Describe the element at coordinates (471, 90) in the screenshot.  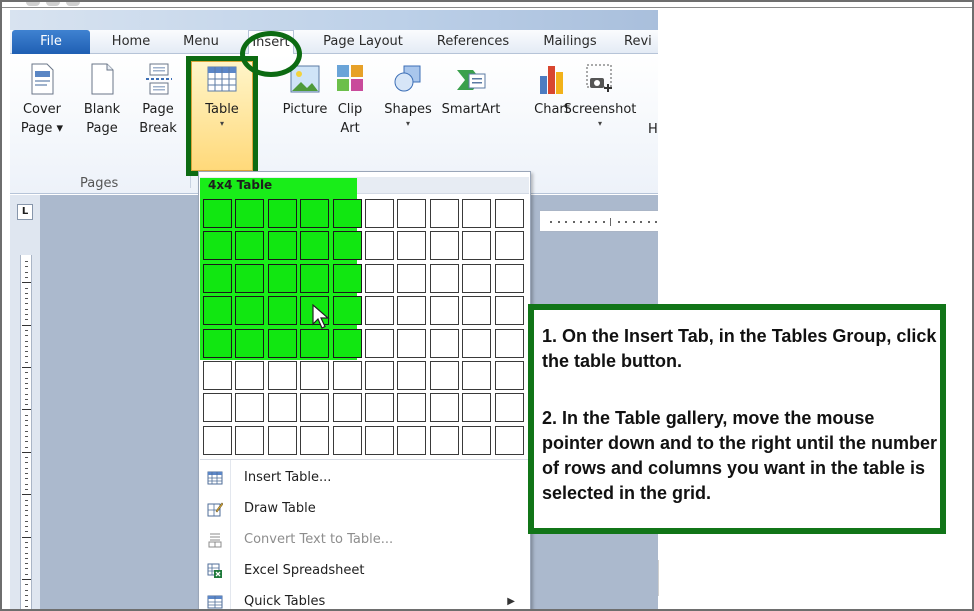
I see `smartart-button: SmartArt` at that location.